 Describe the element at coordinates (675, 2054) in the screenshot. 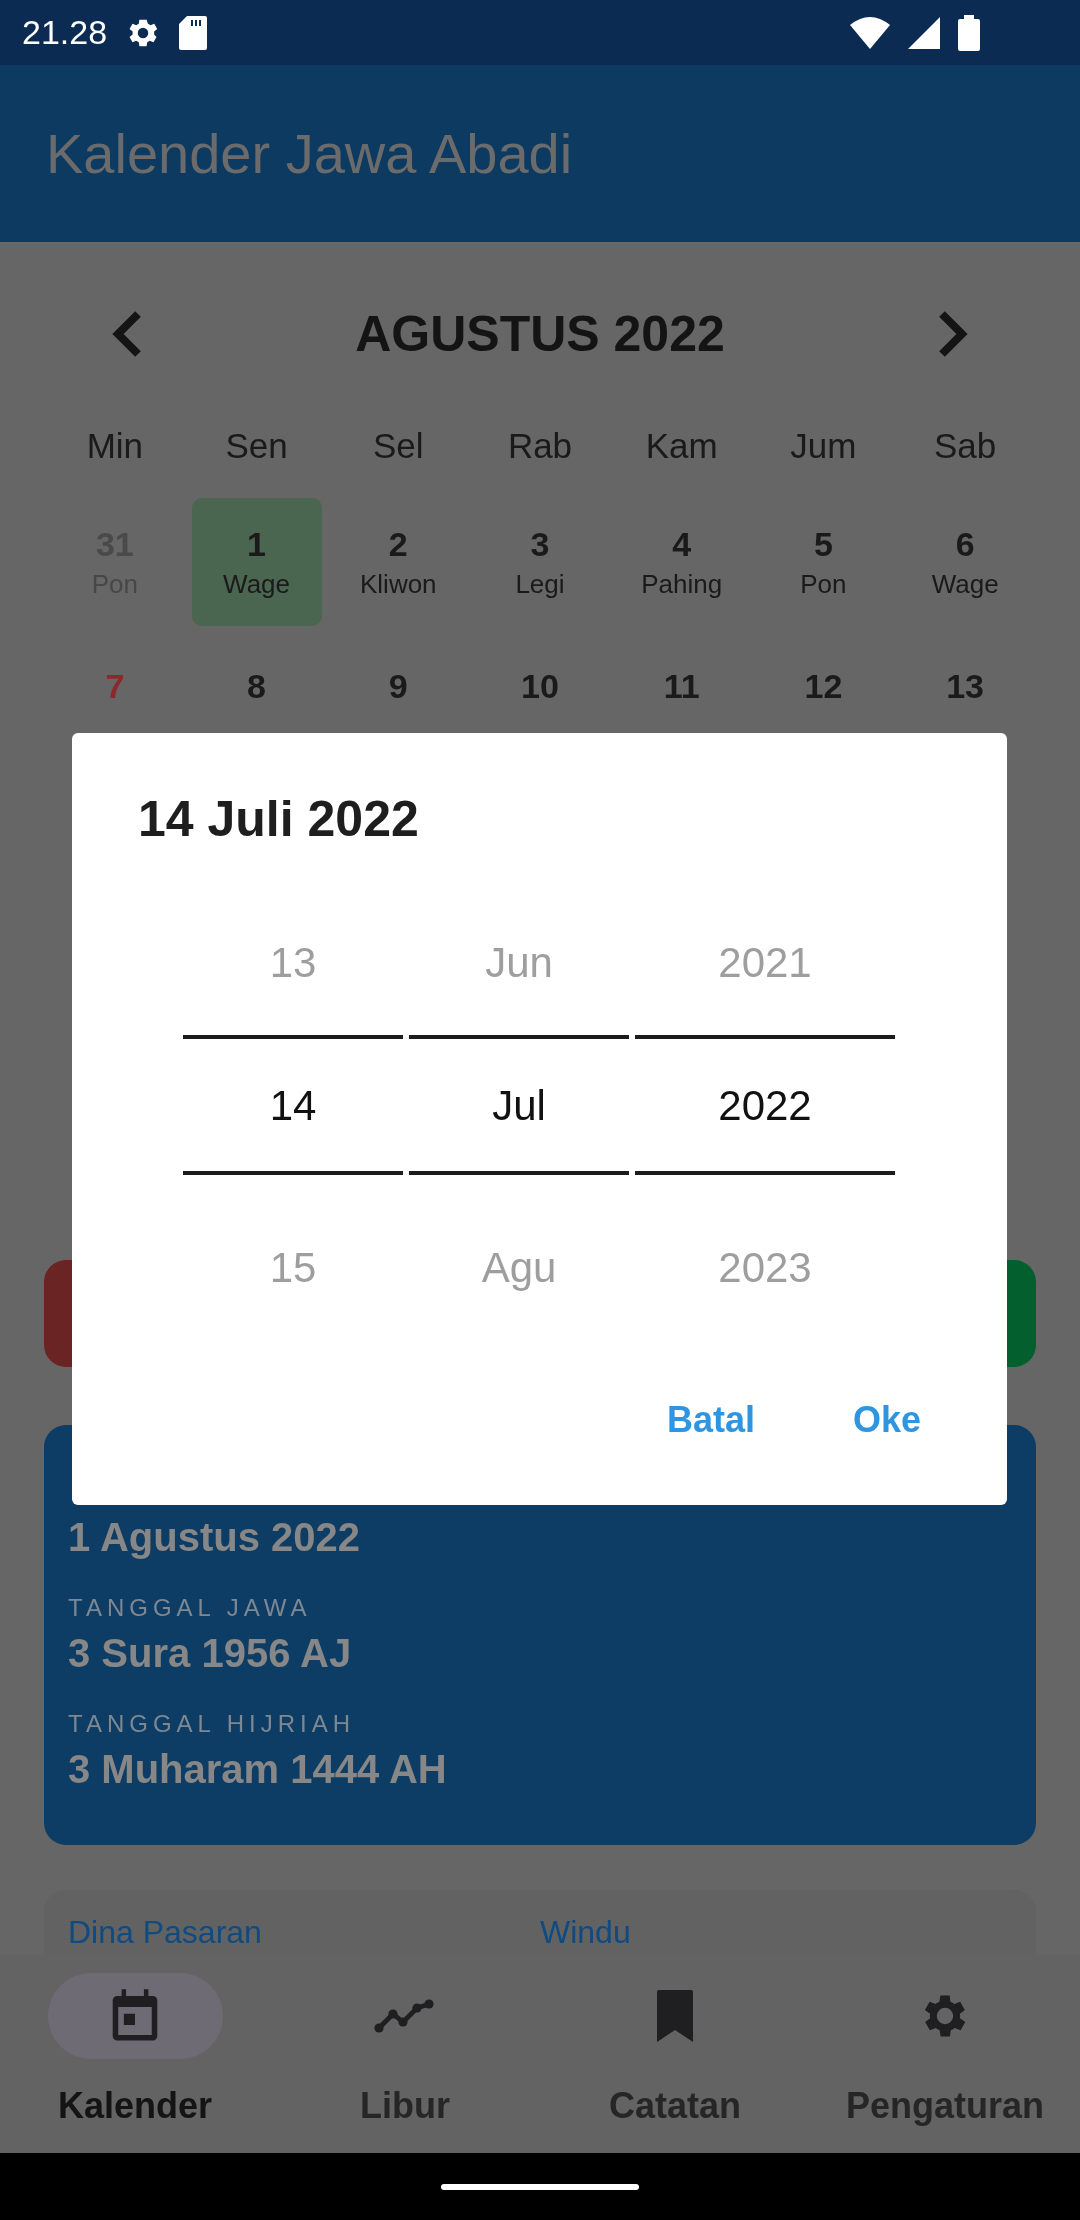

I see `nav-item: Catatan` at that location.